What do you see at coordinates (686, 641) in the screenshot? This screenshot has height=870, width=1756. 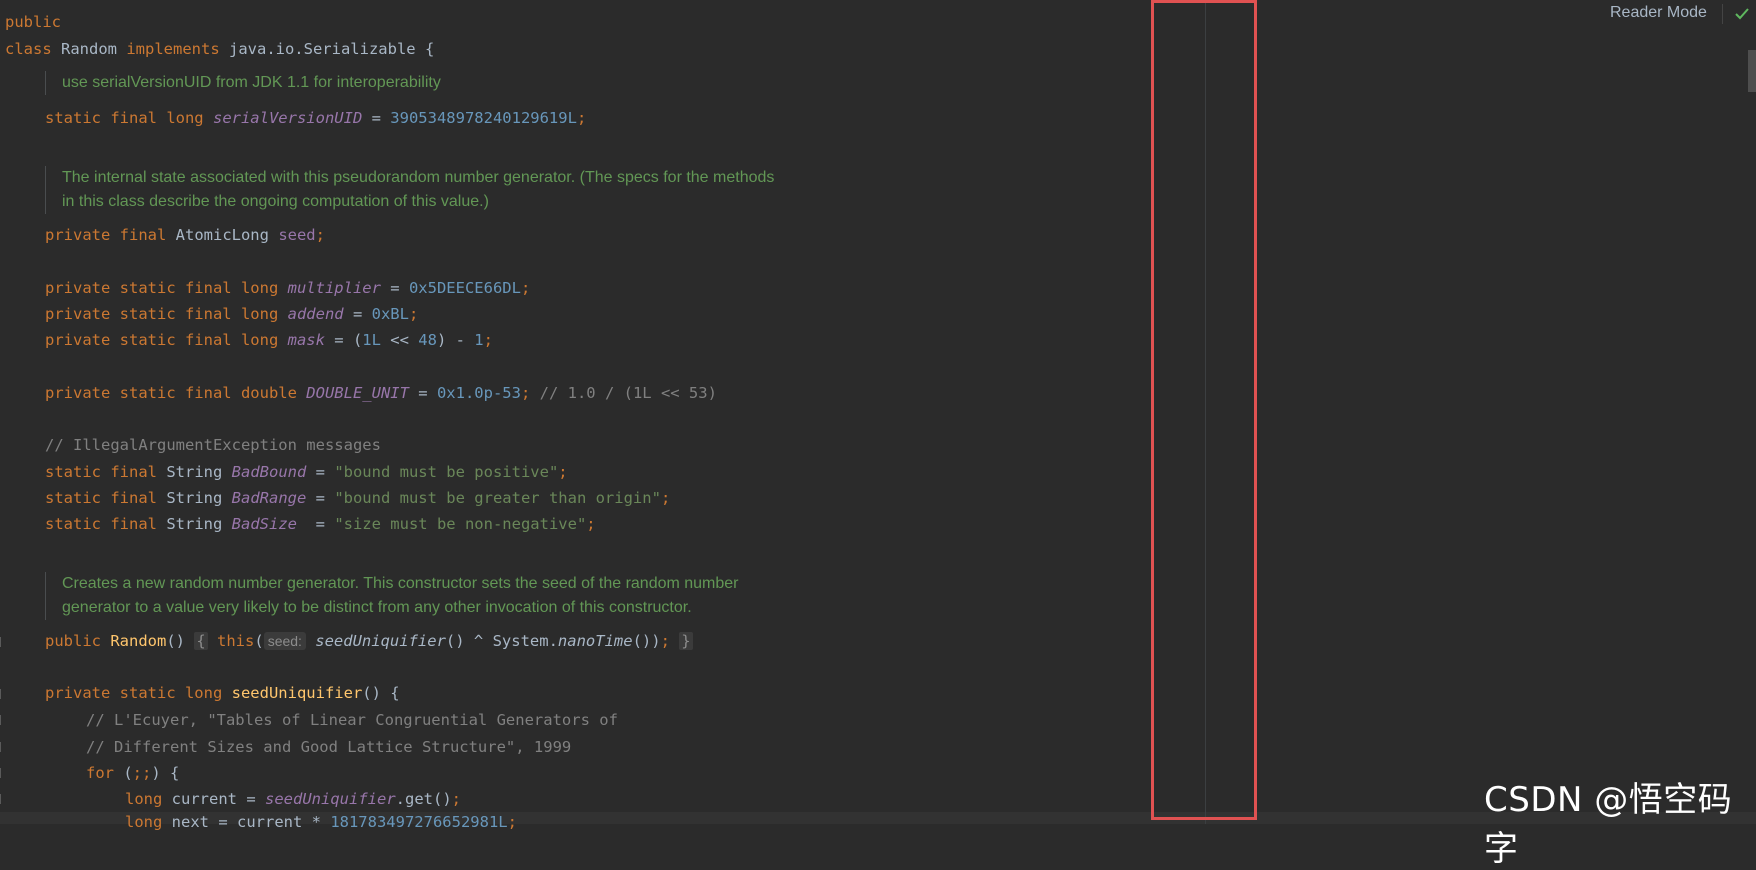 I see `folded-brace: }` at bounding box center [686, 641].